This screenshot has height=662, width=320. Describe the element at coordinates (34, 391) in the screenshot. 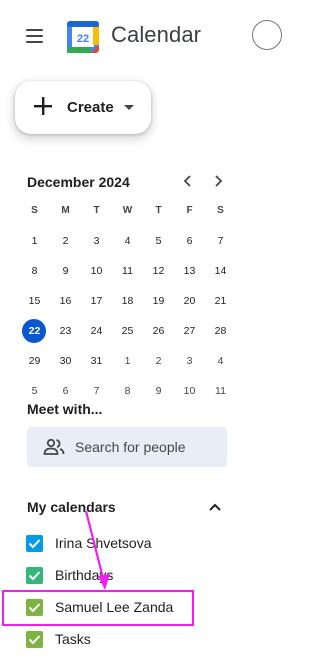

I see `day-cell-next-month: 5` at that location.